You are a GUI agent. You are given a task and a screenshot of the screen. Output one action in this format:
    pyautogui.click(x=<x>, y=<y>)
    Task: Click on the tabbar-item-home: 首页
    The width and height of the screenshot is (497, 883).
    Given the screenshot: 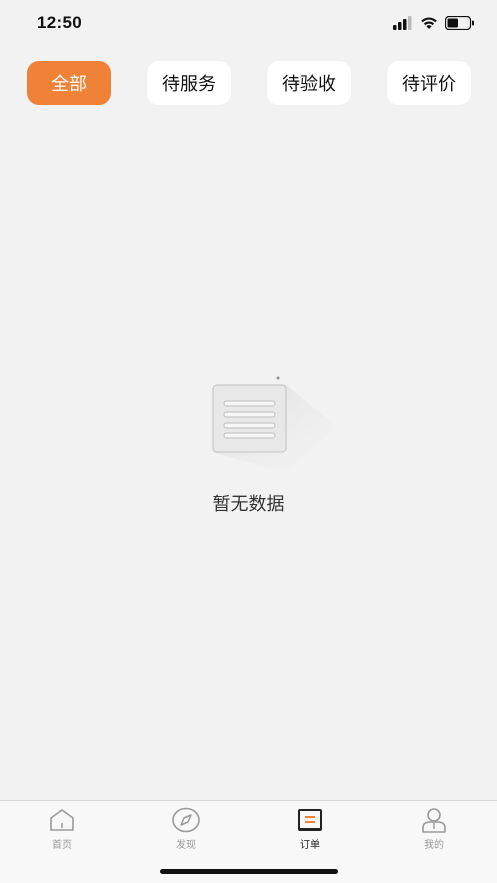 What is the action you would take?
    pyautogui.click(x=62, y=829)
    